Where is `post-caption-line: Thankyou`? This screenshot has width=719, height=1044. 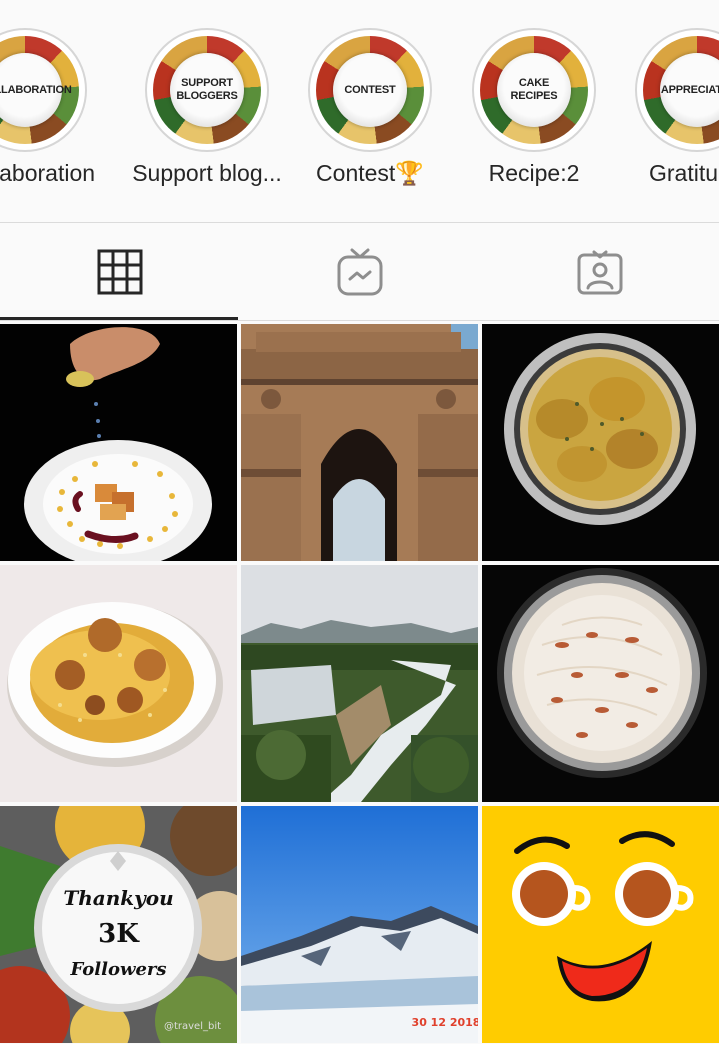
post-caption-line: Thankyou is located at coordinates (118, 898).